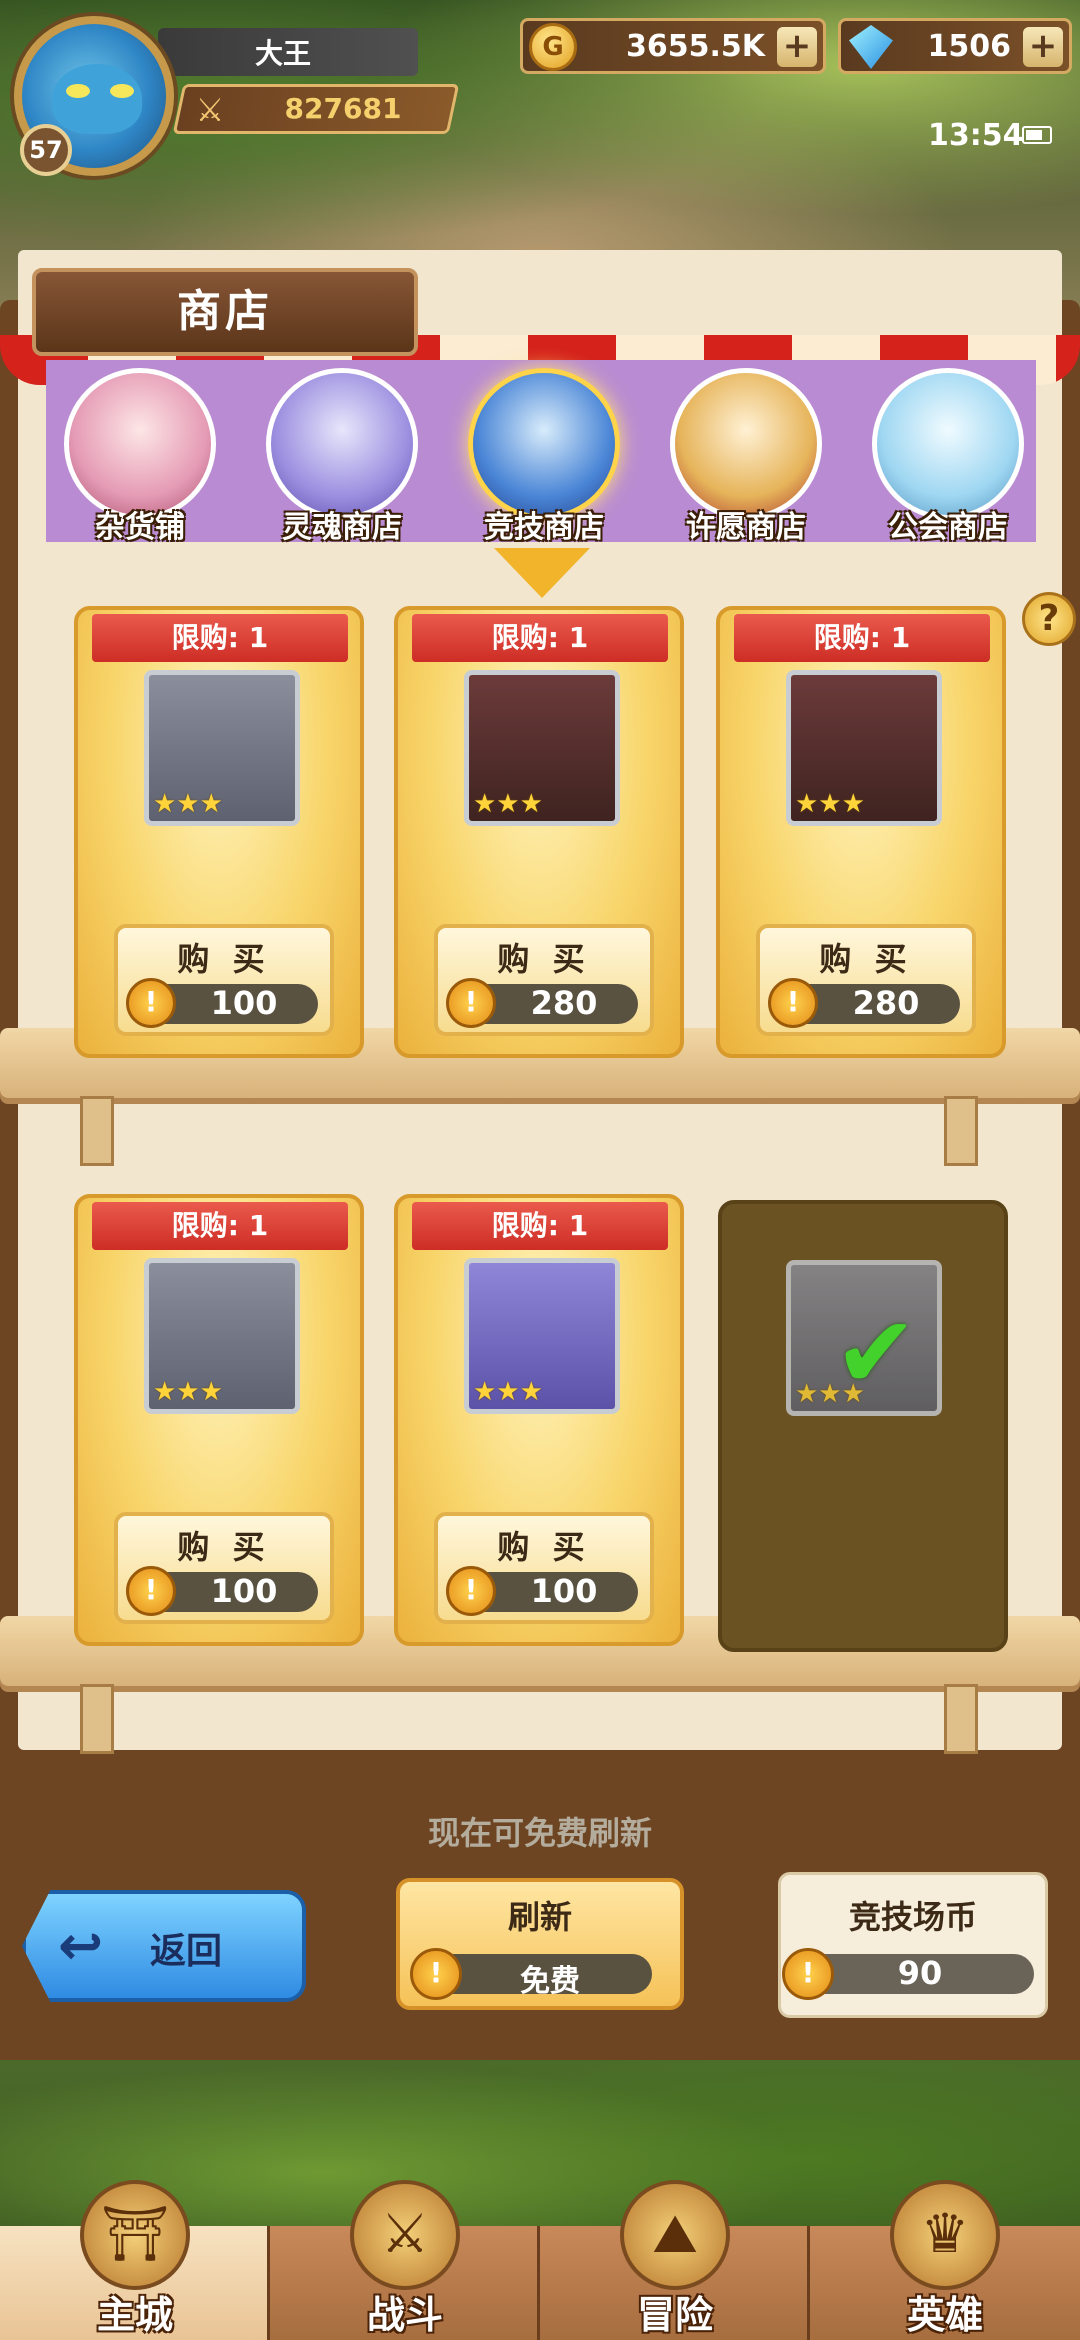  Describe the element at coordinates (550, 1981) in the screenshot. I see `refresh-cost: 免费` at that location.